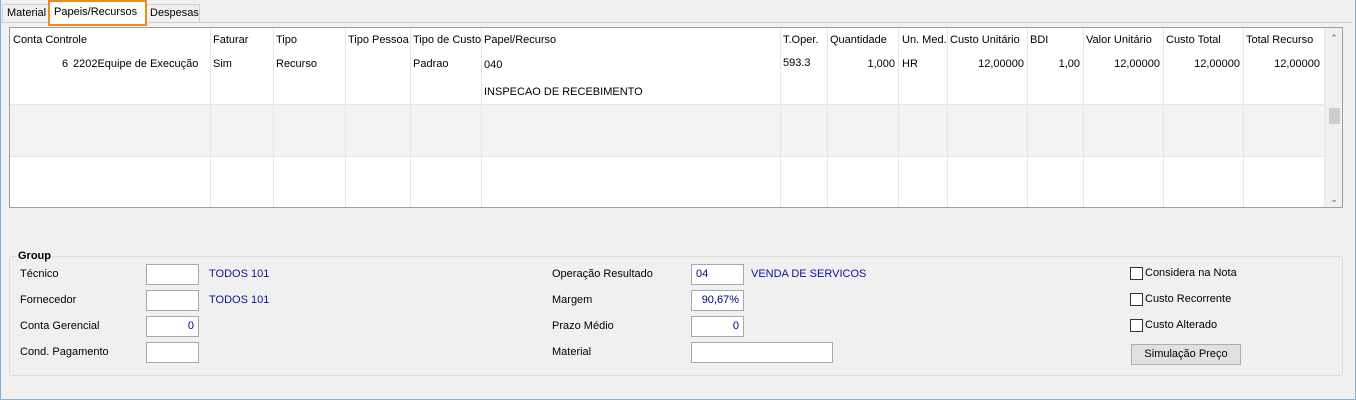  Describe the element at coordinates (431, 64) in the screenshot. I see `cell-tipo-custo: Padrao` at that location.